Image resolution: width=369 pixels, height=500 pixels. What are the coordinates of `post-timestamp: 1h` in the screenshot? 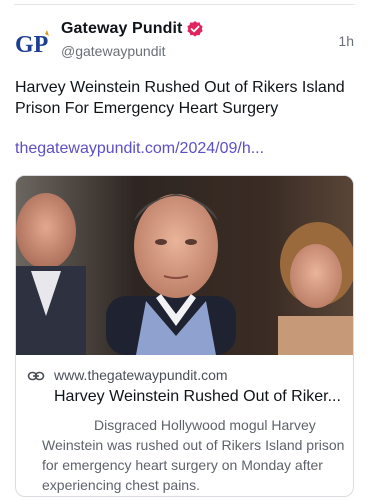 It's located at (346, 41).